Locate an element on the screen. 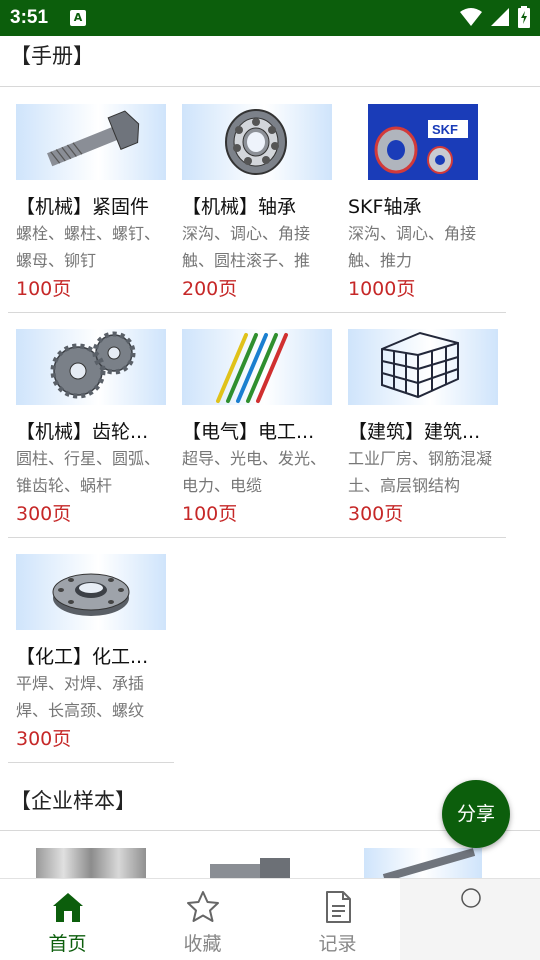 The image size is (540, 960). nav-item-home: 首页 is located at coordinates (67, 919).